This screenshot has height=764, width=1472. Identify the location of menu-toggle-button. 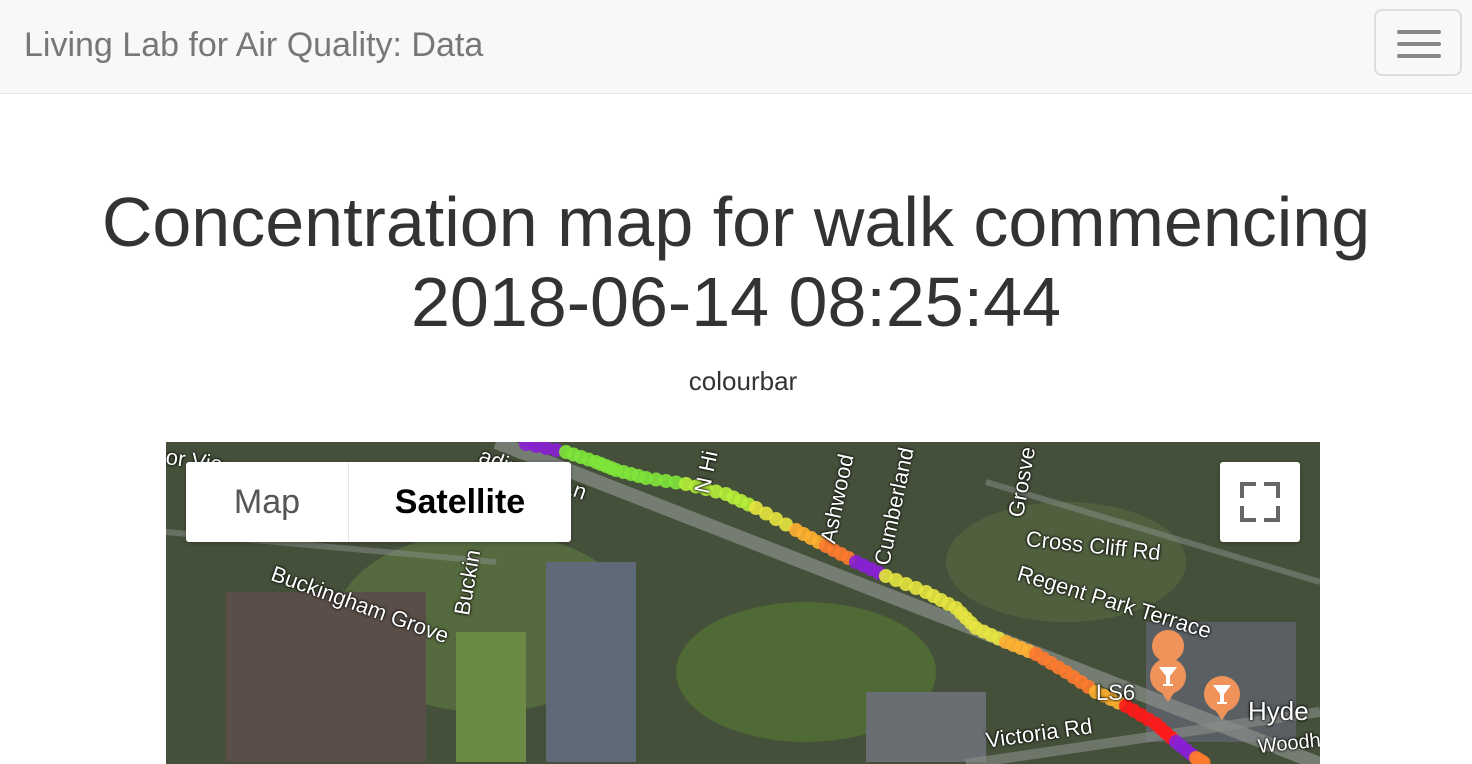
(1418, 42).